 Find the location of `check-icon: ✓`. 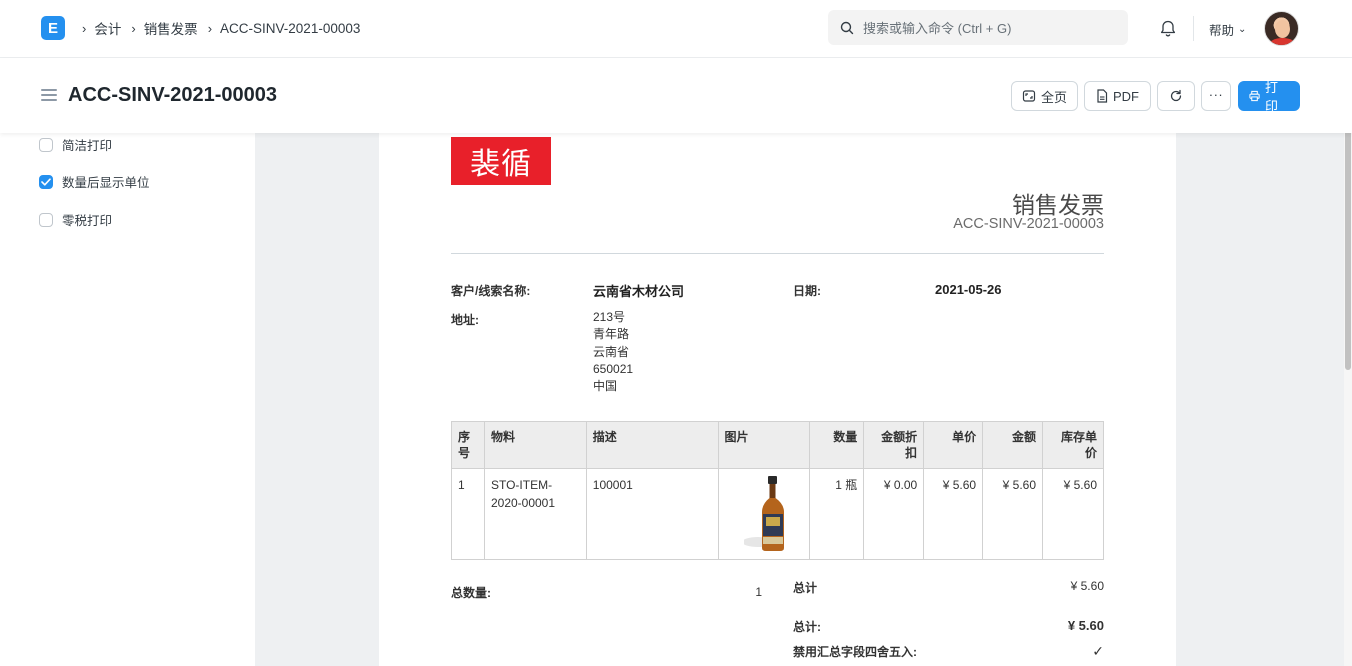

check-icon: ✓ is located at coordinates (1098, 651).